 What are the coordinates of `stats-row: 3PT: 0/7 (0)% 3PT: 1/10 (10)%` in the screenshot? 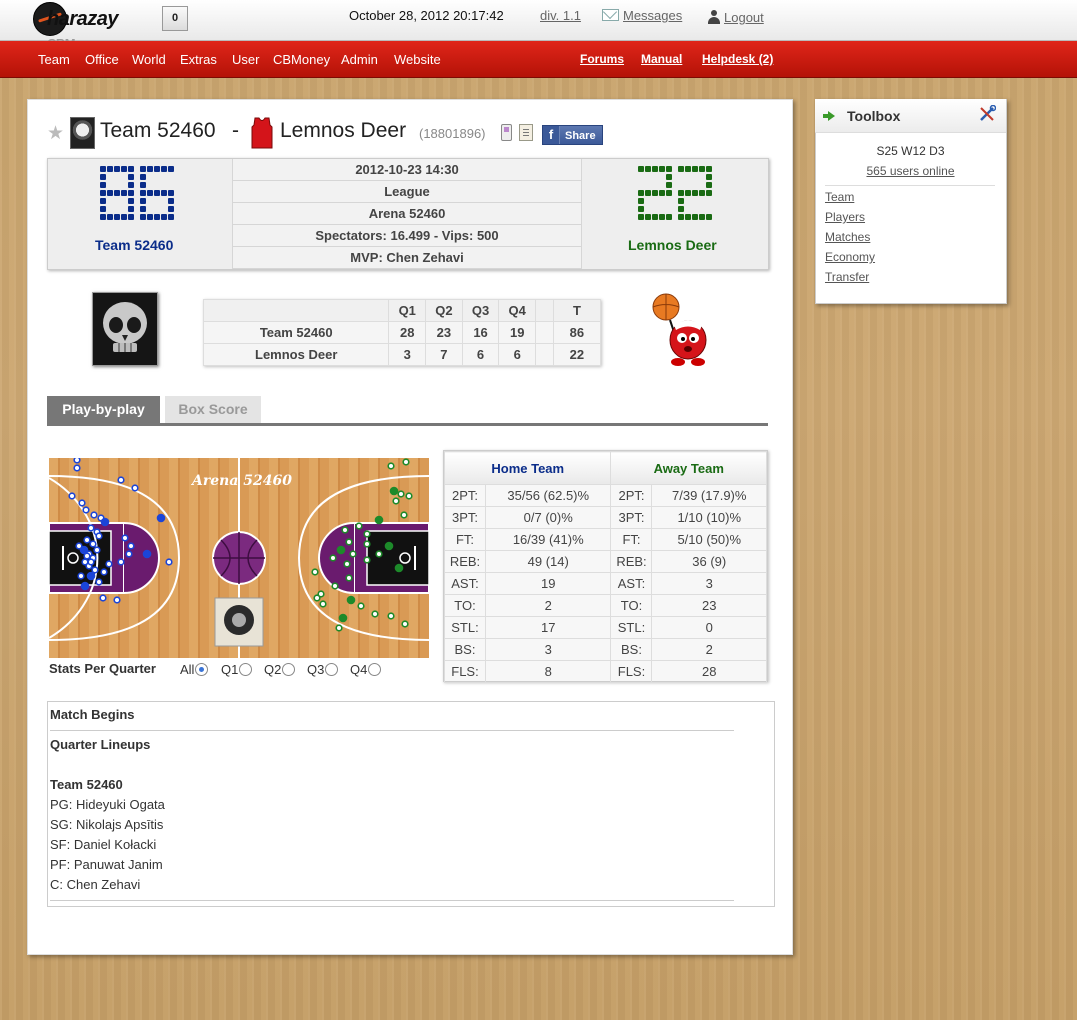 It's located at (605, 517).